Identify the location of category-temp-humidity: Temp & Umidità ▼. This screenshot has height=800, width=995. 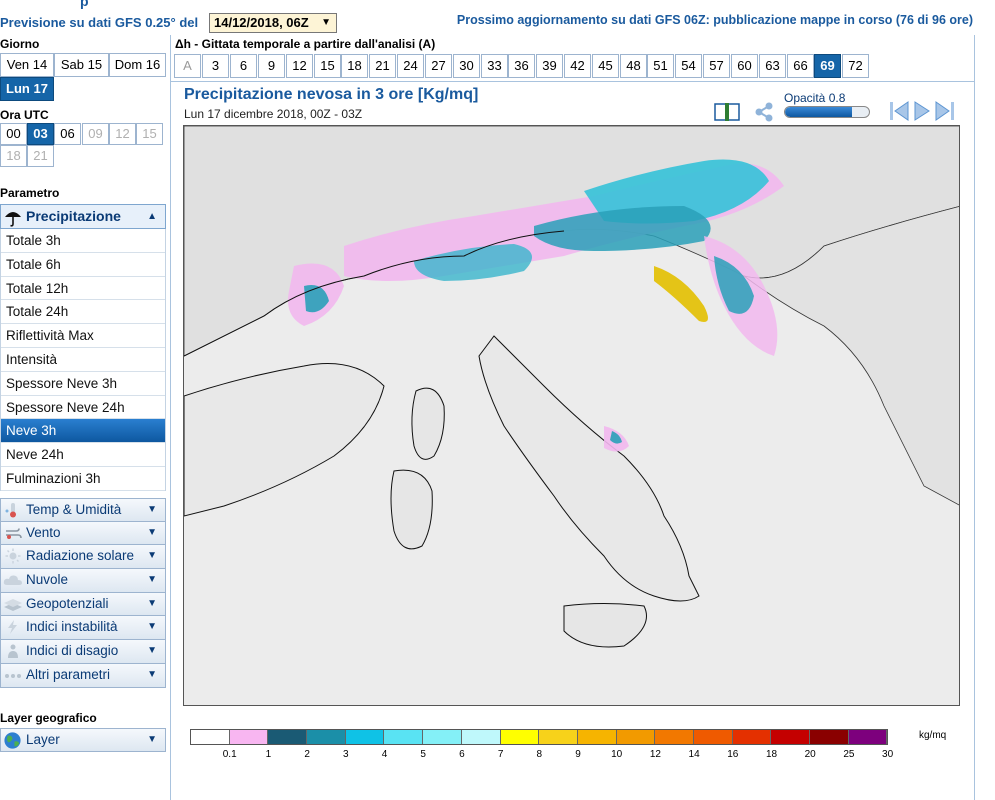
(83, 510).